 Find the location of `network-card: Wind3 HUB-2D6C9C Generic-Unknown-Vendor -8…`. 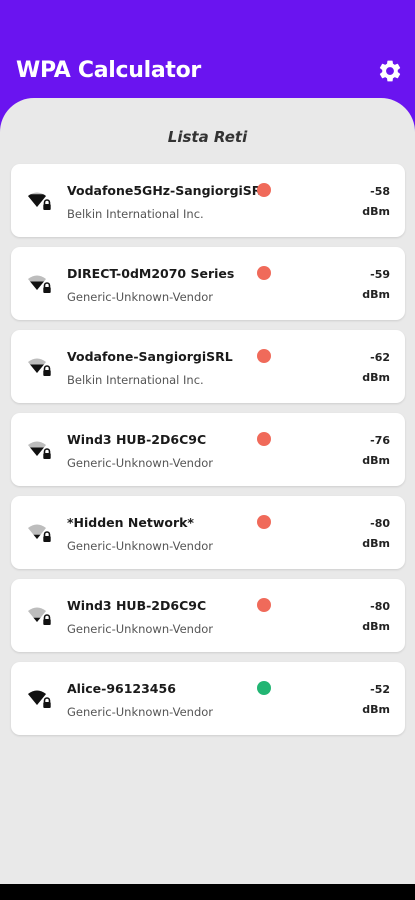

network-card: Wind3 HUB-2D6C9C Generic-Unknown-Vendor -8… is located at coordinates (208, 615).